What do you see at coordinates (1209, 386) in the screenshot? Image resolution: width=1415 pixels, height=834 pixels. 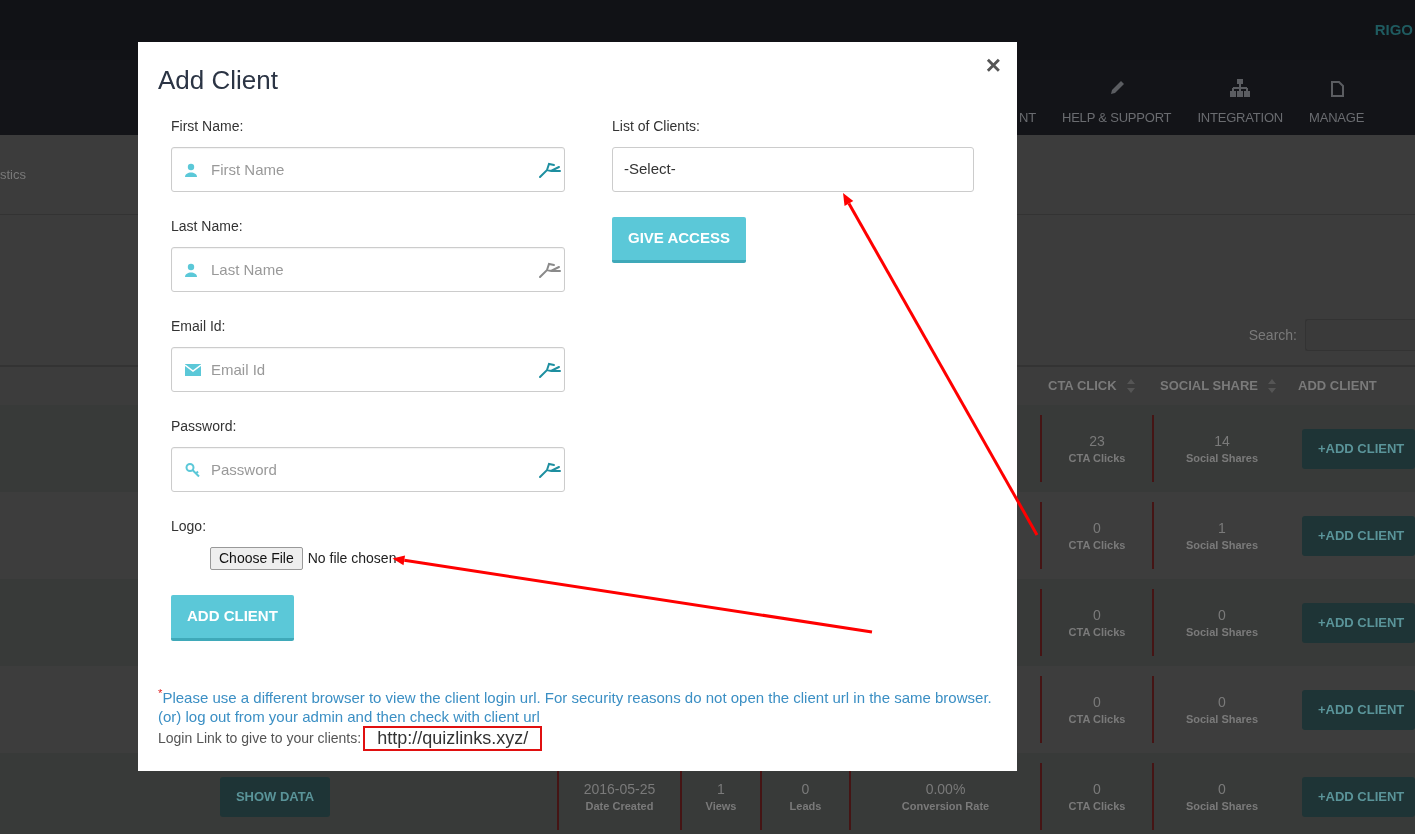 I see `column-header: SOCIAL SHARE` at bounding box center [1209, 386].